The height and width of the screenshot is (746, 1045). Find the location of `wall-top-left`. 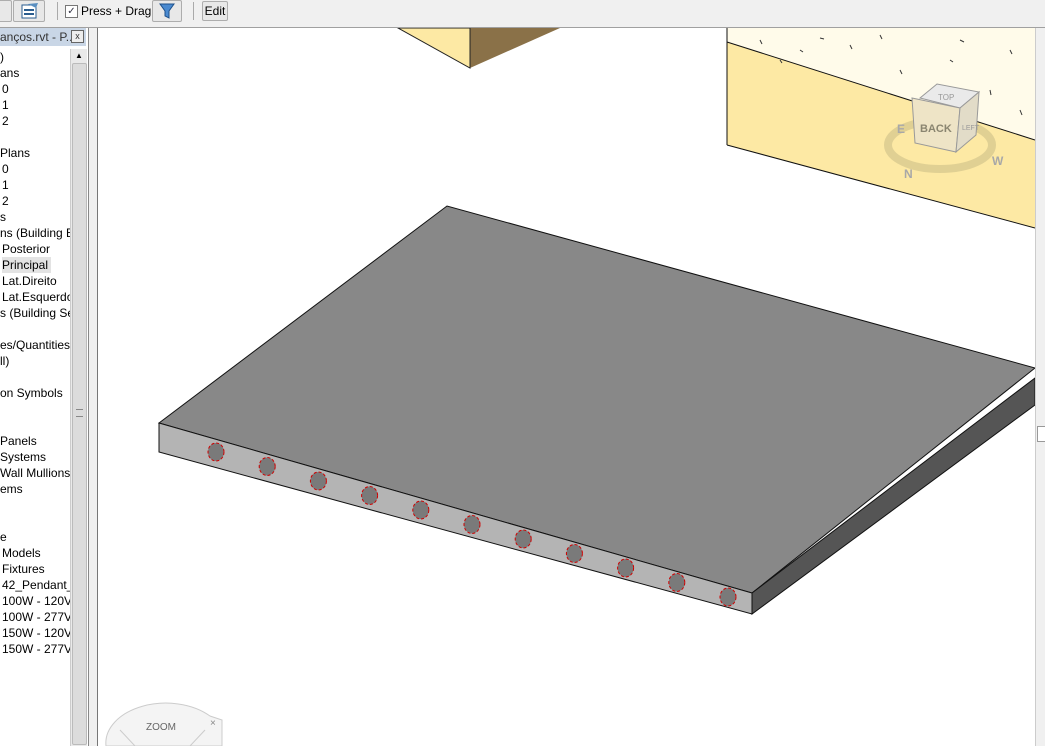

wall-top-left is located at coordinates (478, 48).